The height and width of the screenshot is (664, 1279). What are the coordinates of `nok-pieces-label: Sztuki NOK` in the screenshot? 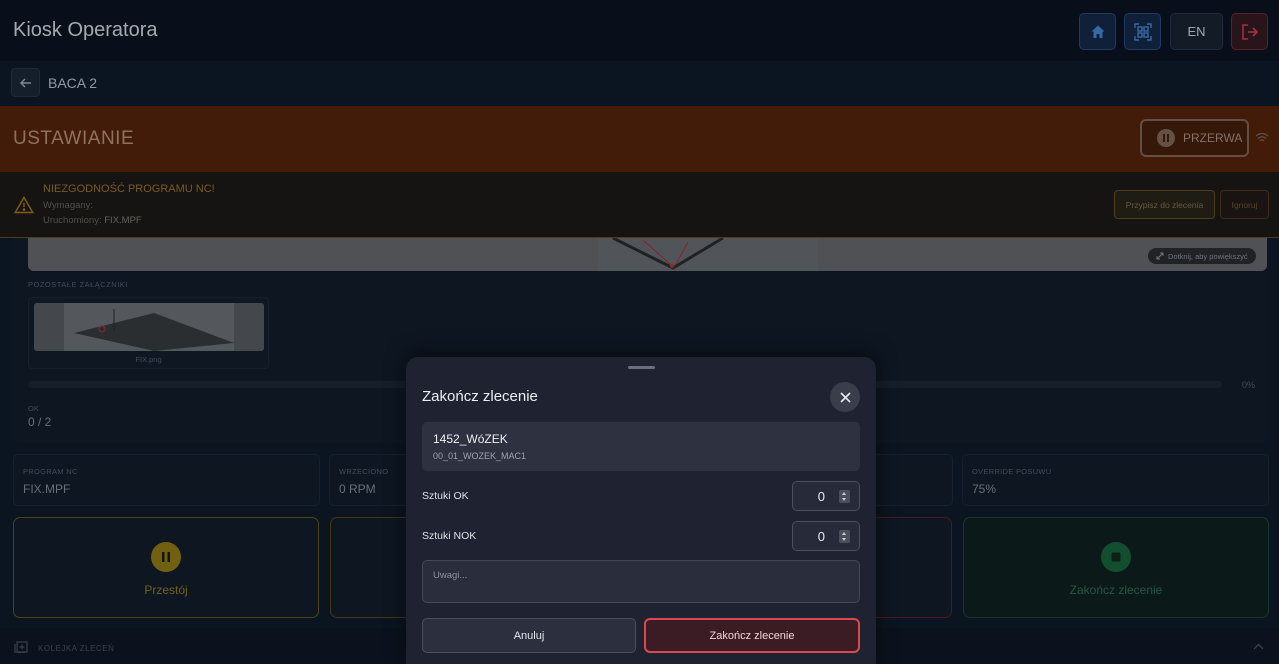 It's located at (449, 536).